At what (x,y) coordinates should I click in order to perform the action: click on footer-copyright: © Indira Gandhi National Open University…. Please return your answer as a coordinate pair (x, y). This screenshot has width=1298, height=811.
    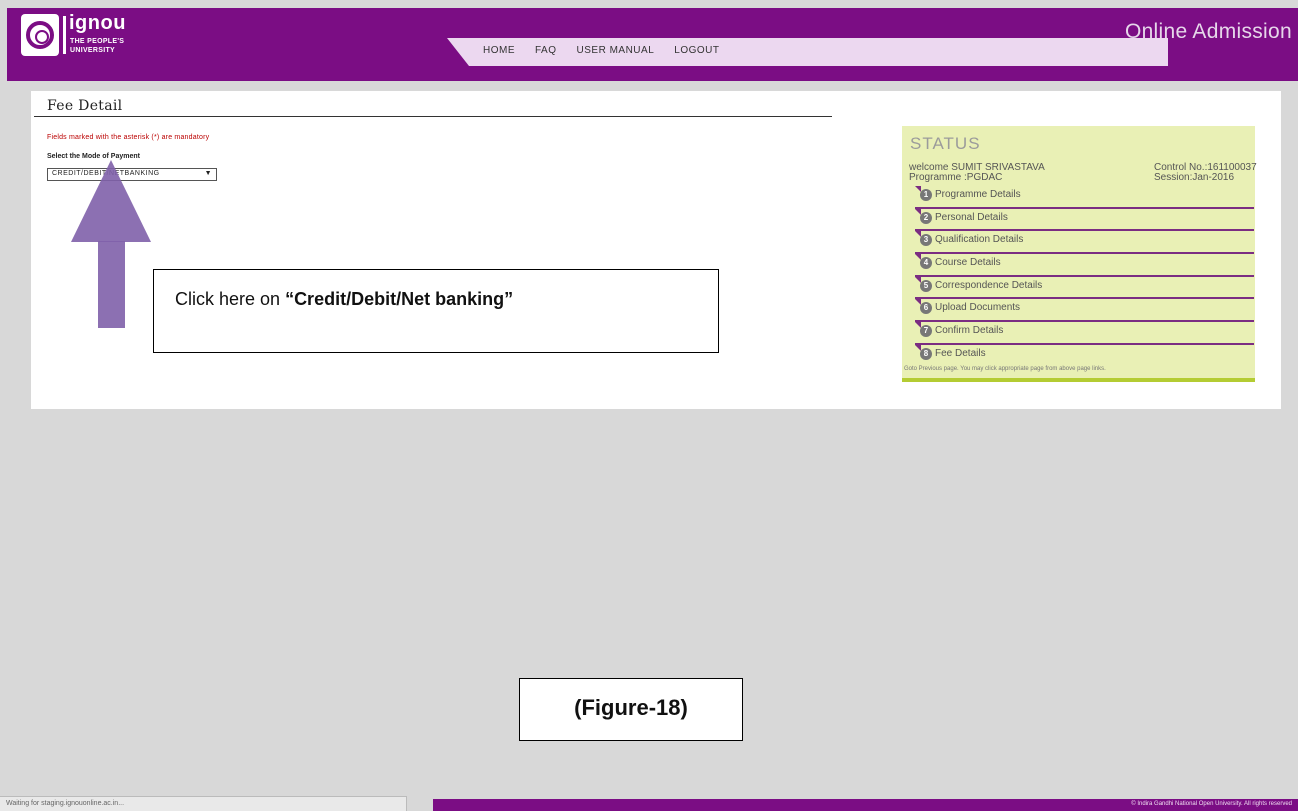
    Looking at the image, I should click on (1211, 804).